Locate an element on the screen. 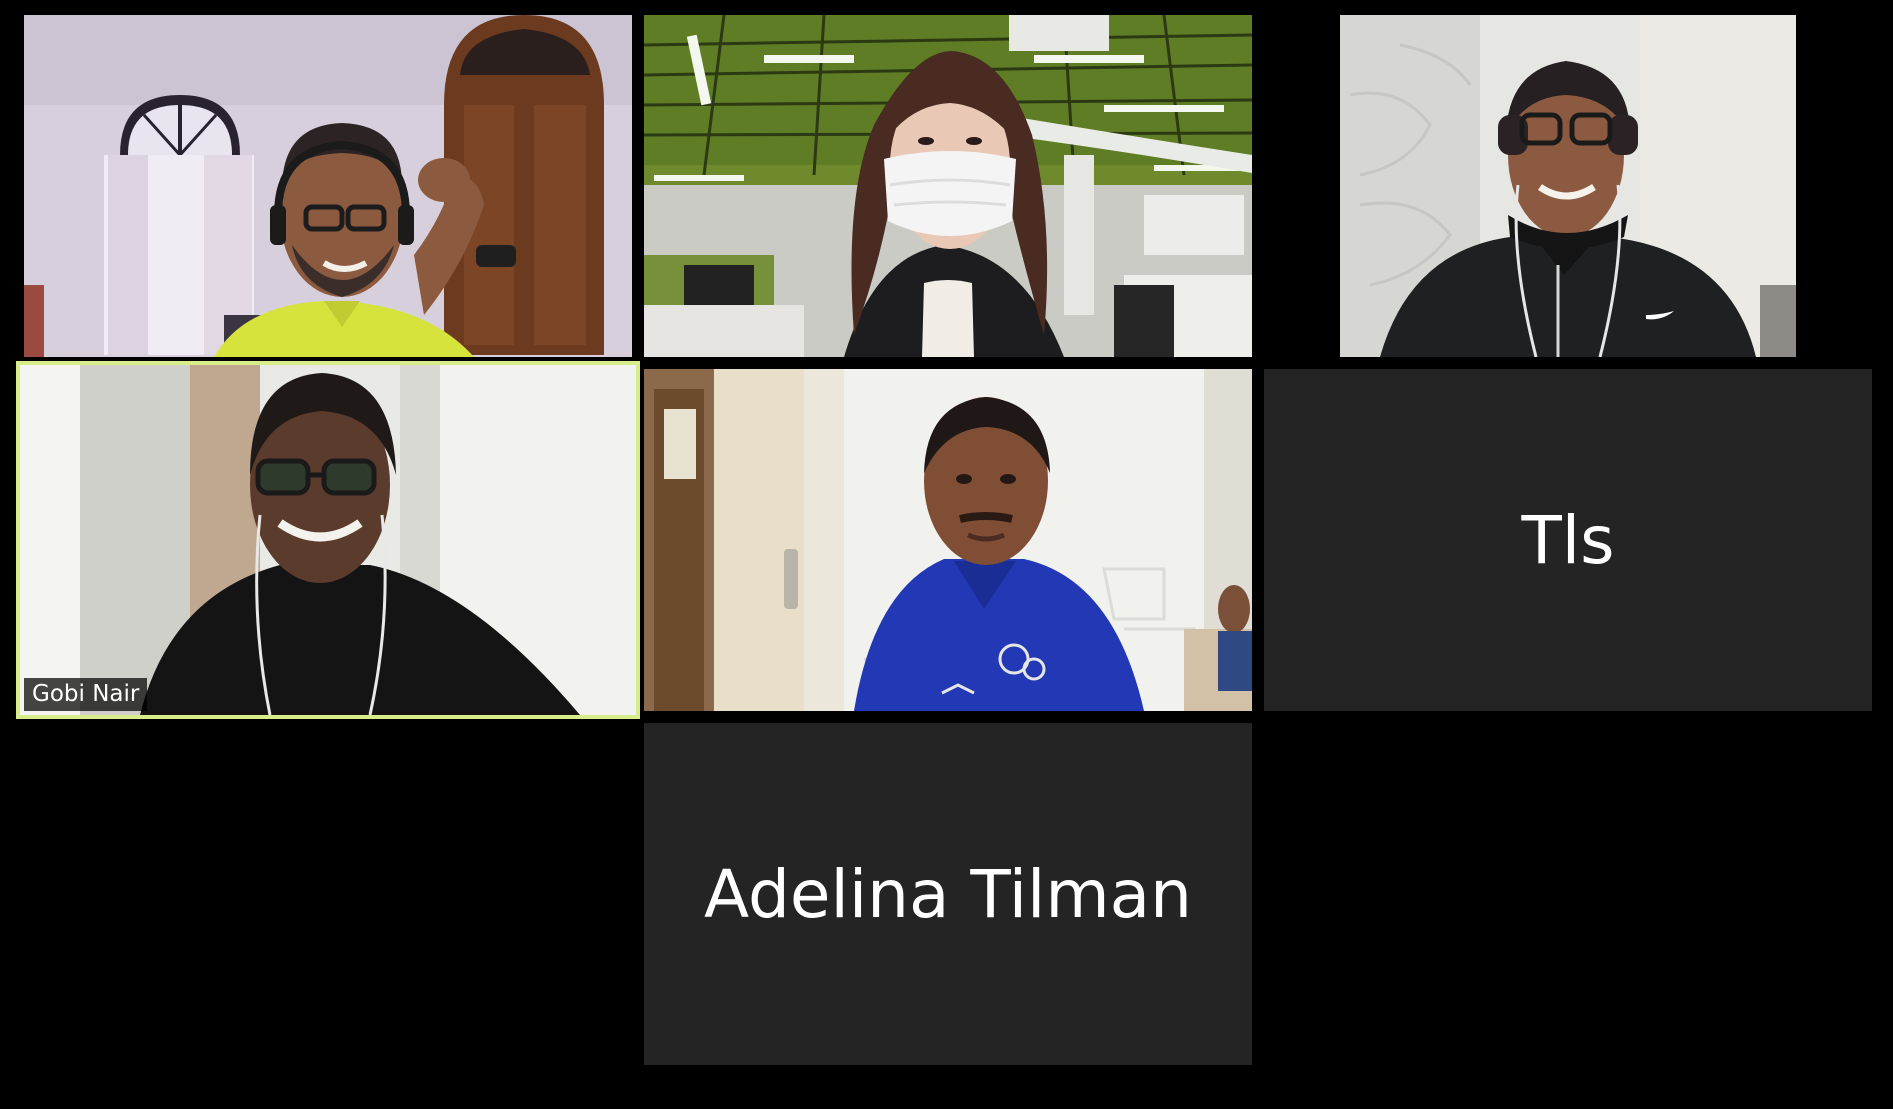 This screenshot has width=1893, height=1109. participant-name-tile: Tls is located at coordinates (1568, 540).